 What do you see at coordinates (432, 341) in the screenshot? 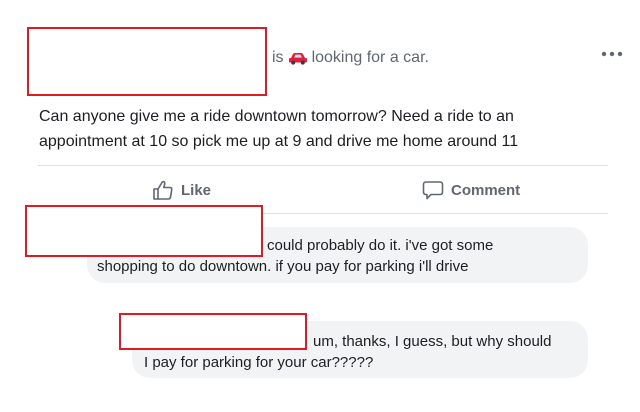
I see `comment-text: um, thanks, I guess, but why should` at bounding box center [432, 341].